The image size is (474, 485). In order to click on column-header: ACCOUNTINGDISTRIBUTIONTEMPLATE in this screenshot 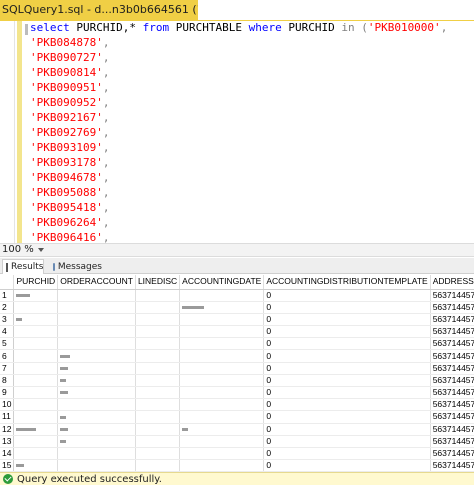, I will do `click(347, 282)`.